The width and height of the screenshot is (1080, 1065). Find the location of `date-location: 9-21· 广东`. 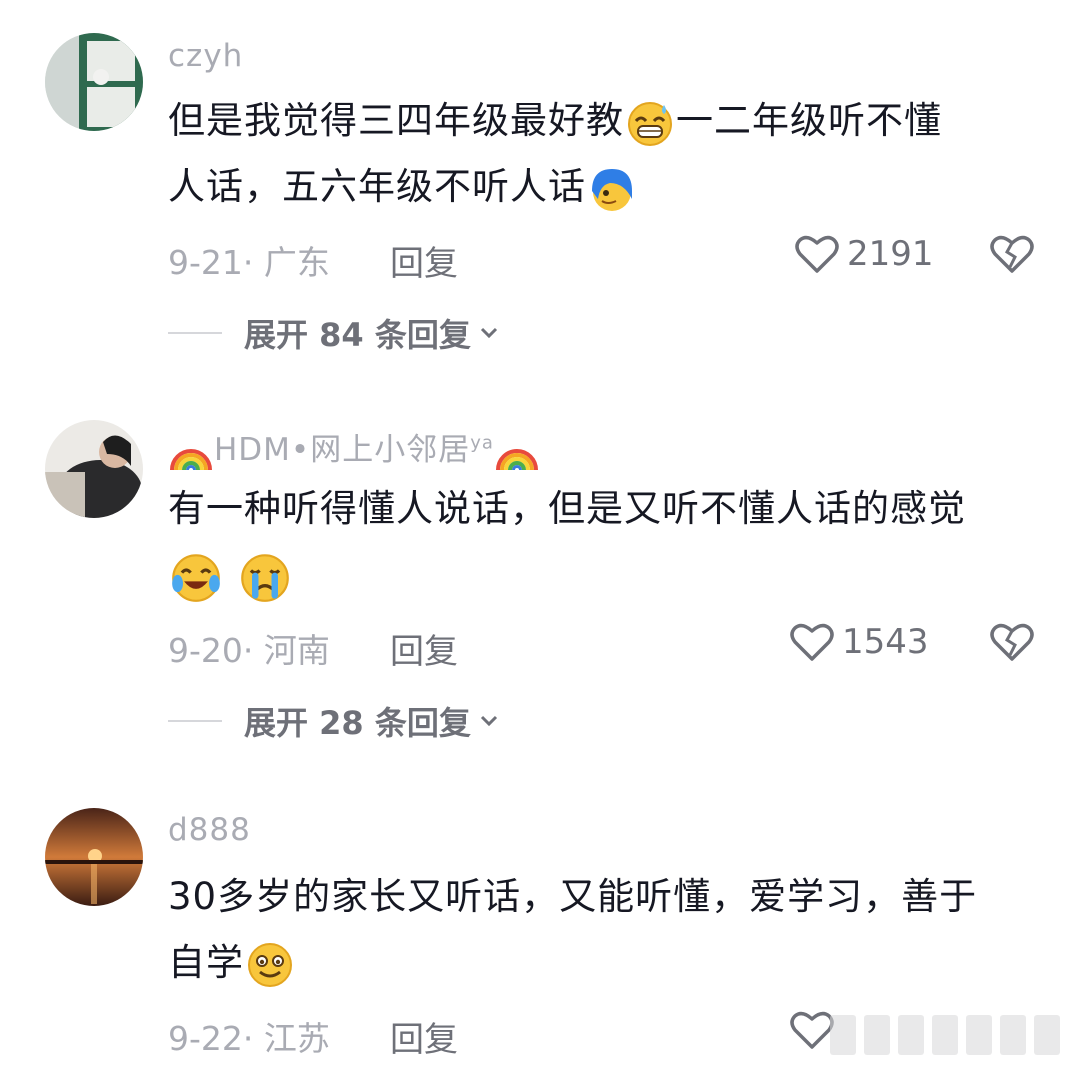

date-location: 9-21· 广东 is located at coordinates (249, 262).